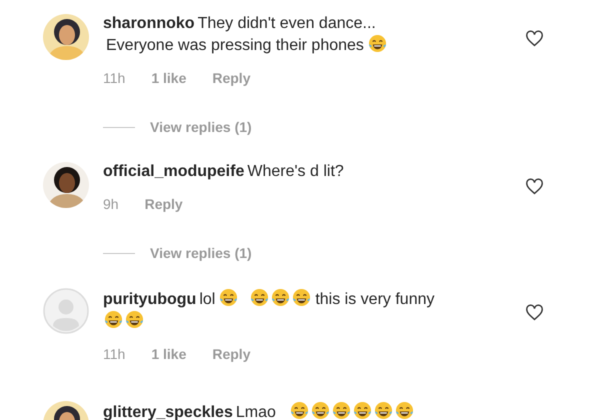 The height and width of the screenshot is (420, 600). Describe the element at coordinates (207, 299) in the screenshot. I see `comment-text: lol` at that location.